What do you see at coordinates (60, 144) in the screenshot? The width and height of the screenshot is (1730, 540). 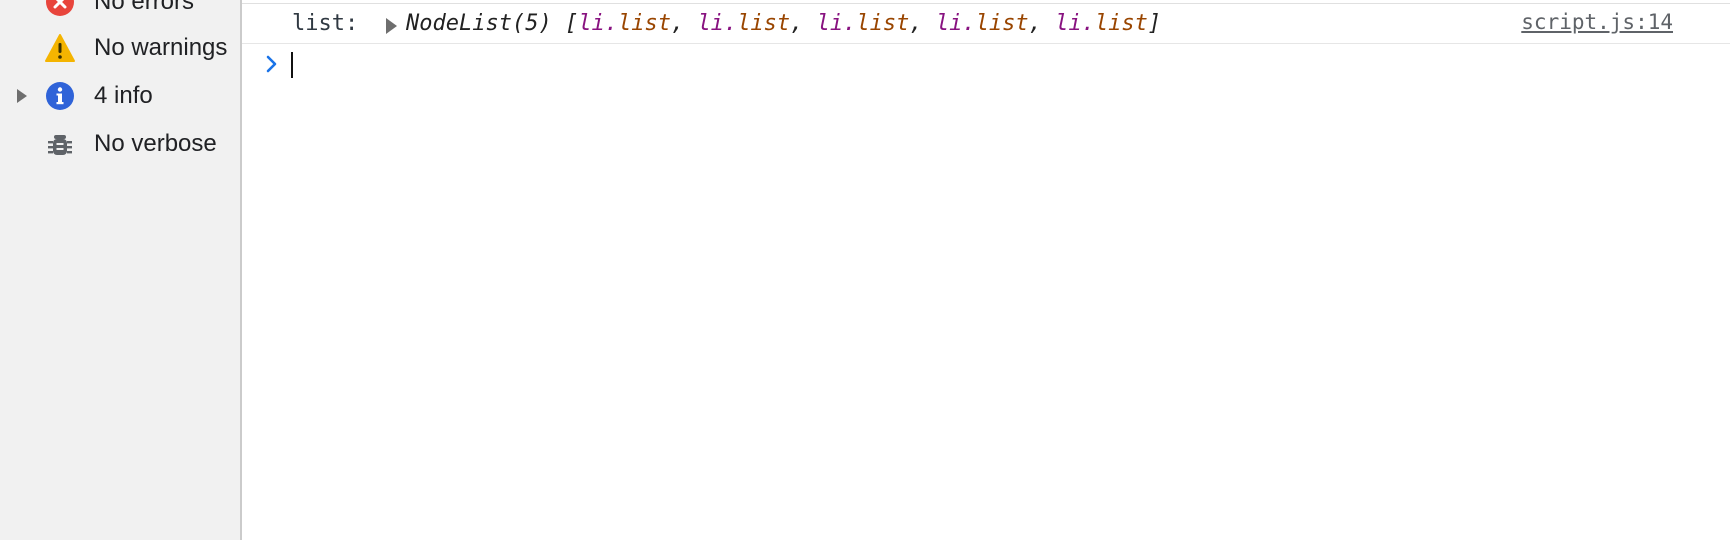 I see `bug-icon` at bounding box center [60, 144].